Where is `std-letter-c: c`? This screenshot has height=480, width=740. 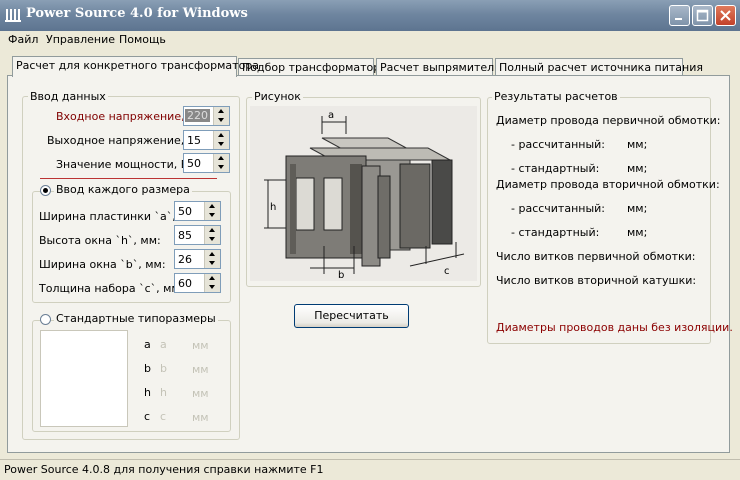
std-letter-c: c is located at coordinates (147, 416).